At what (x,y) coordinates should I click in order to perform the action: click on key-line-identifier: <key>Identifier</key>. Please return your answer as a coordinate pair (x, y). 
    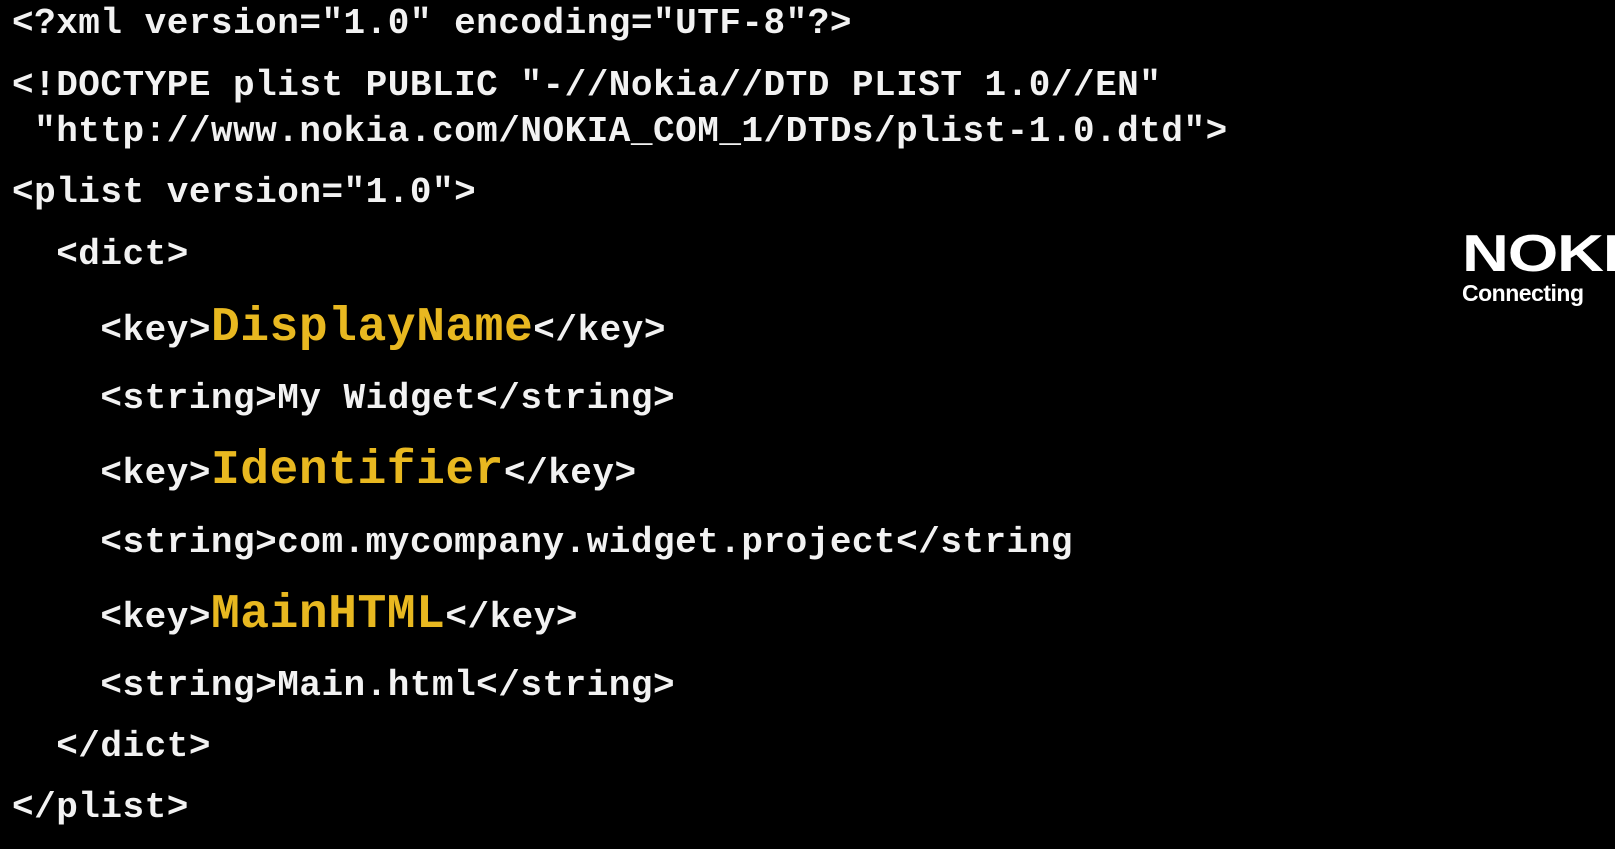
    Looking at the image, I should click on (324, 471).